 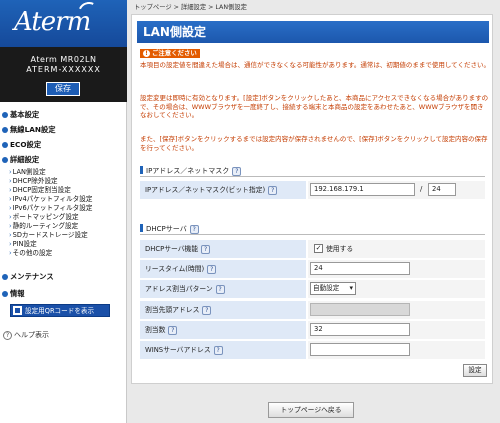 I want to click on lease-time-label: リースタイム(時間)?, so click(x=223, y=269).